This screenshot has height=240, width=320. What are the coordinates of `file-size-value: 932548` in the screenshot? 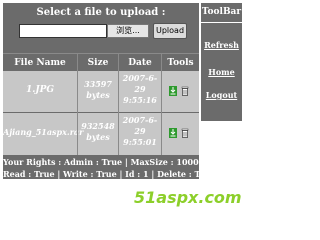 It's located at (98, 126).